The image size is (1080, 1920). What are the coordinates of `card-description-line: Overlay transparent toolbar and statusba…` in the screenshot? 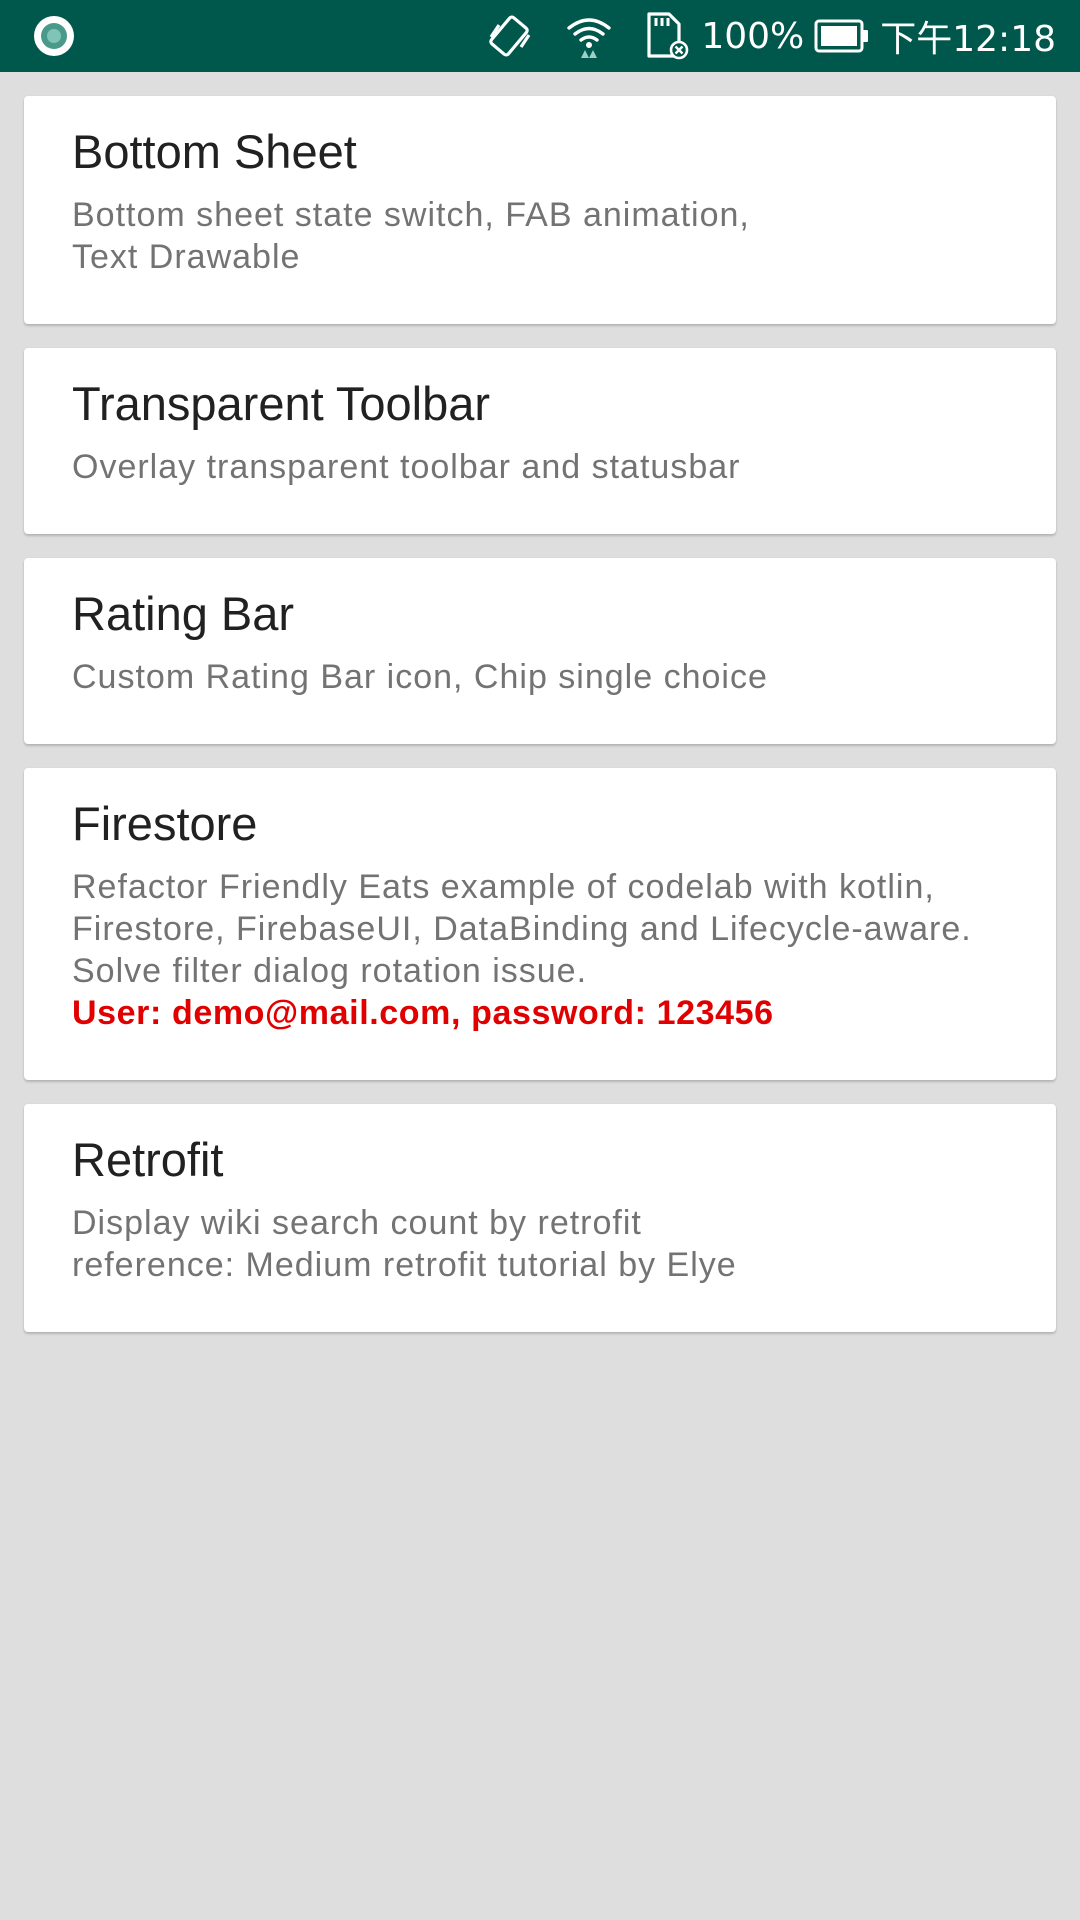 It's located at (406, 467).